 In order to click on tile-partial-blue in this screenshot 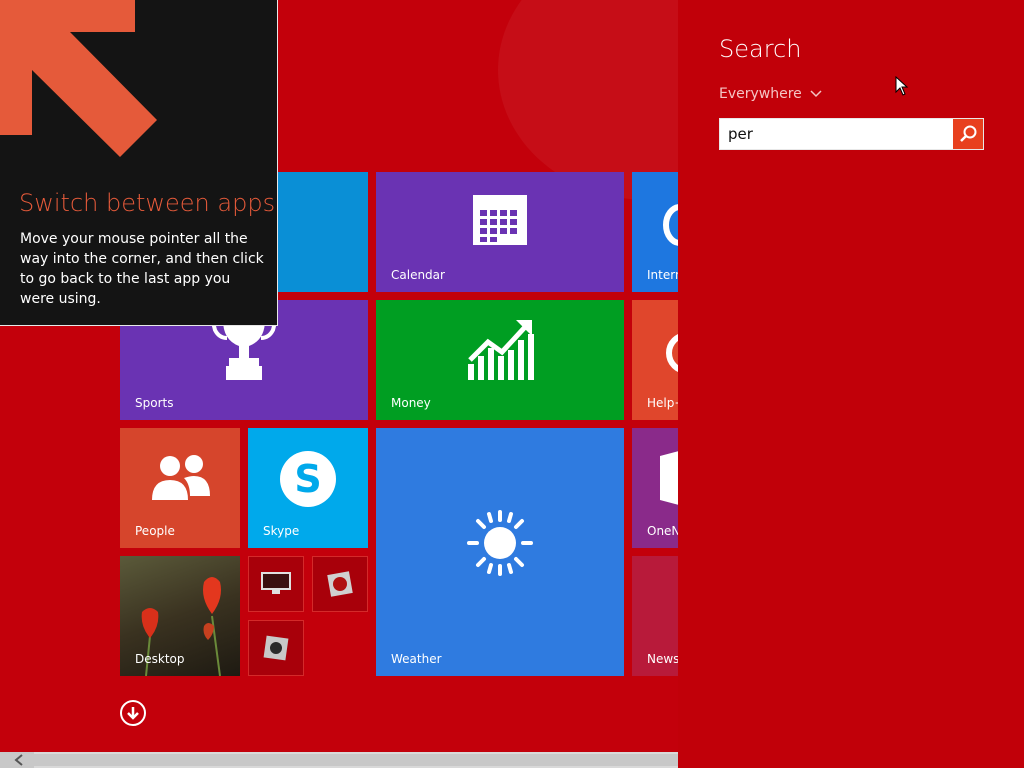, I will do `click(323, 232)`.